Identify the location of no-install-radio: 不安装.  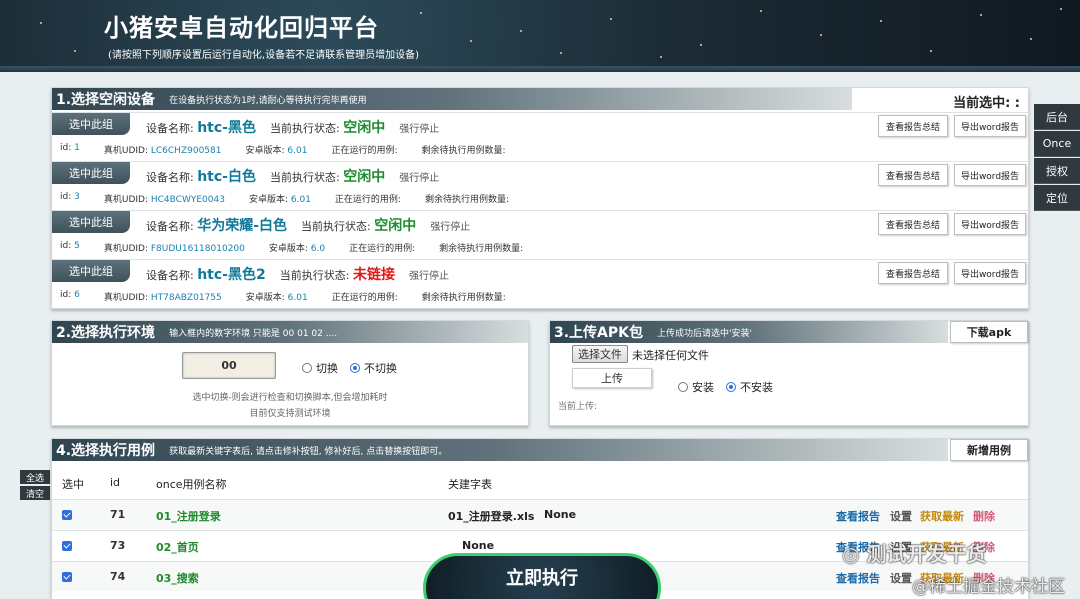
(749, 387).